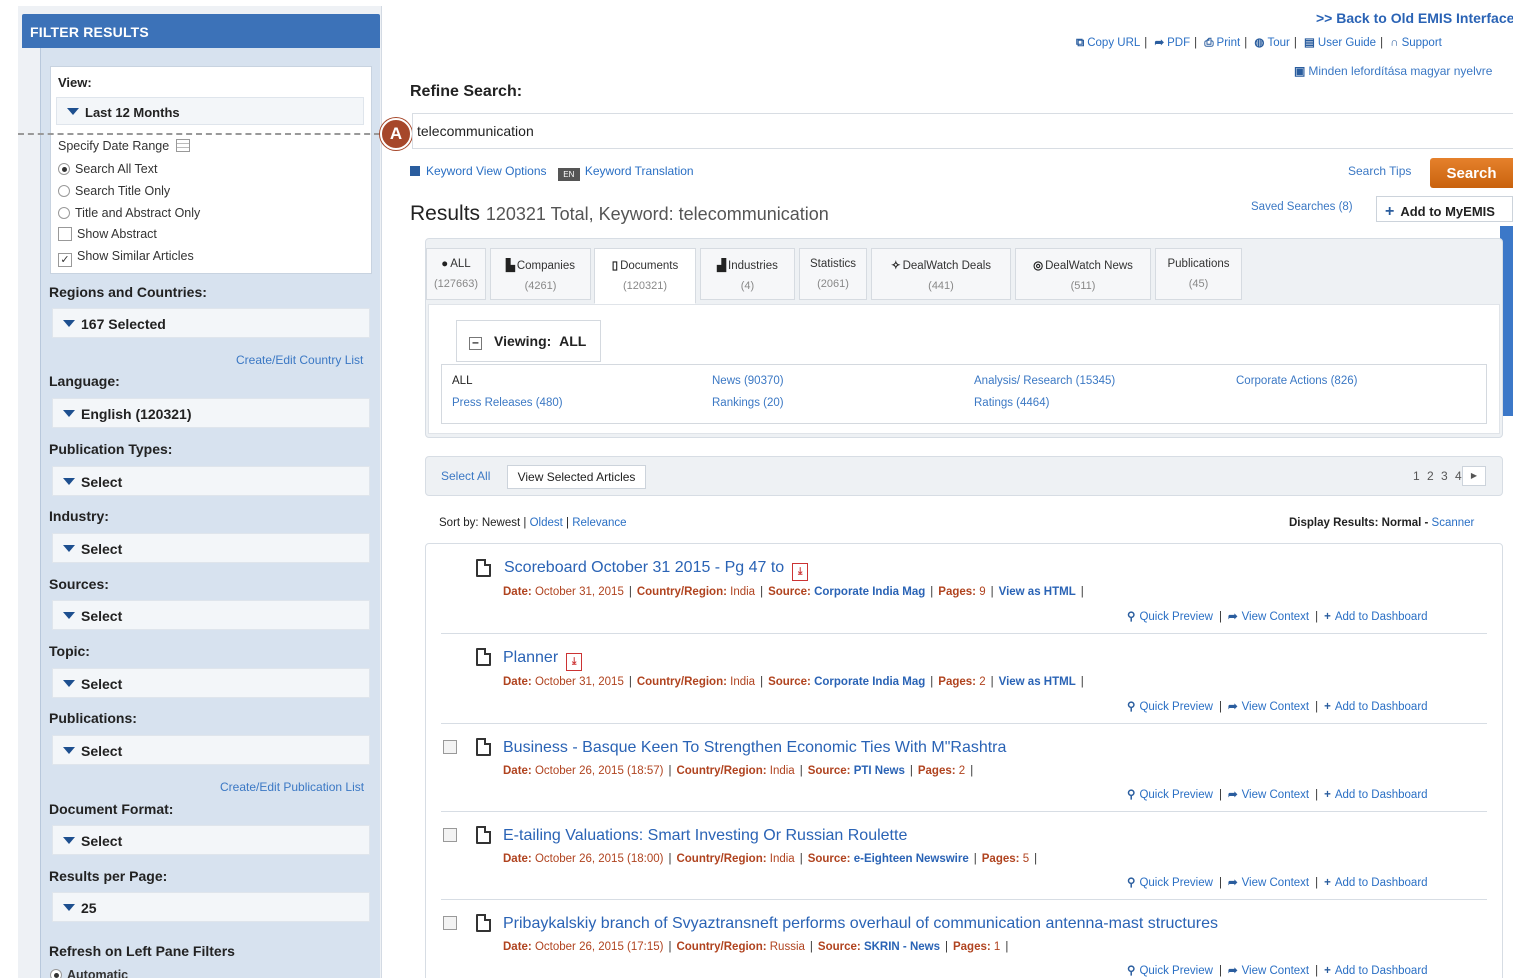  What do you see at coordinates (576, 477) in the screenshot?
I see `view-selected-articles-button: View Selected Articles` at bounding box center [576, 477].